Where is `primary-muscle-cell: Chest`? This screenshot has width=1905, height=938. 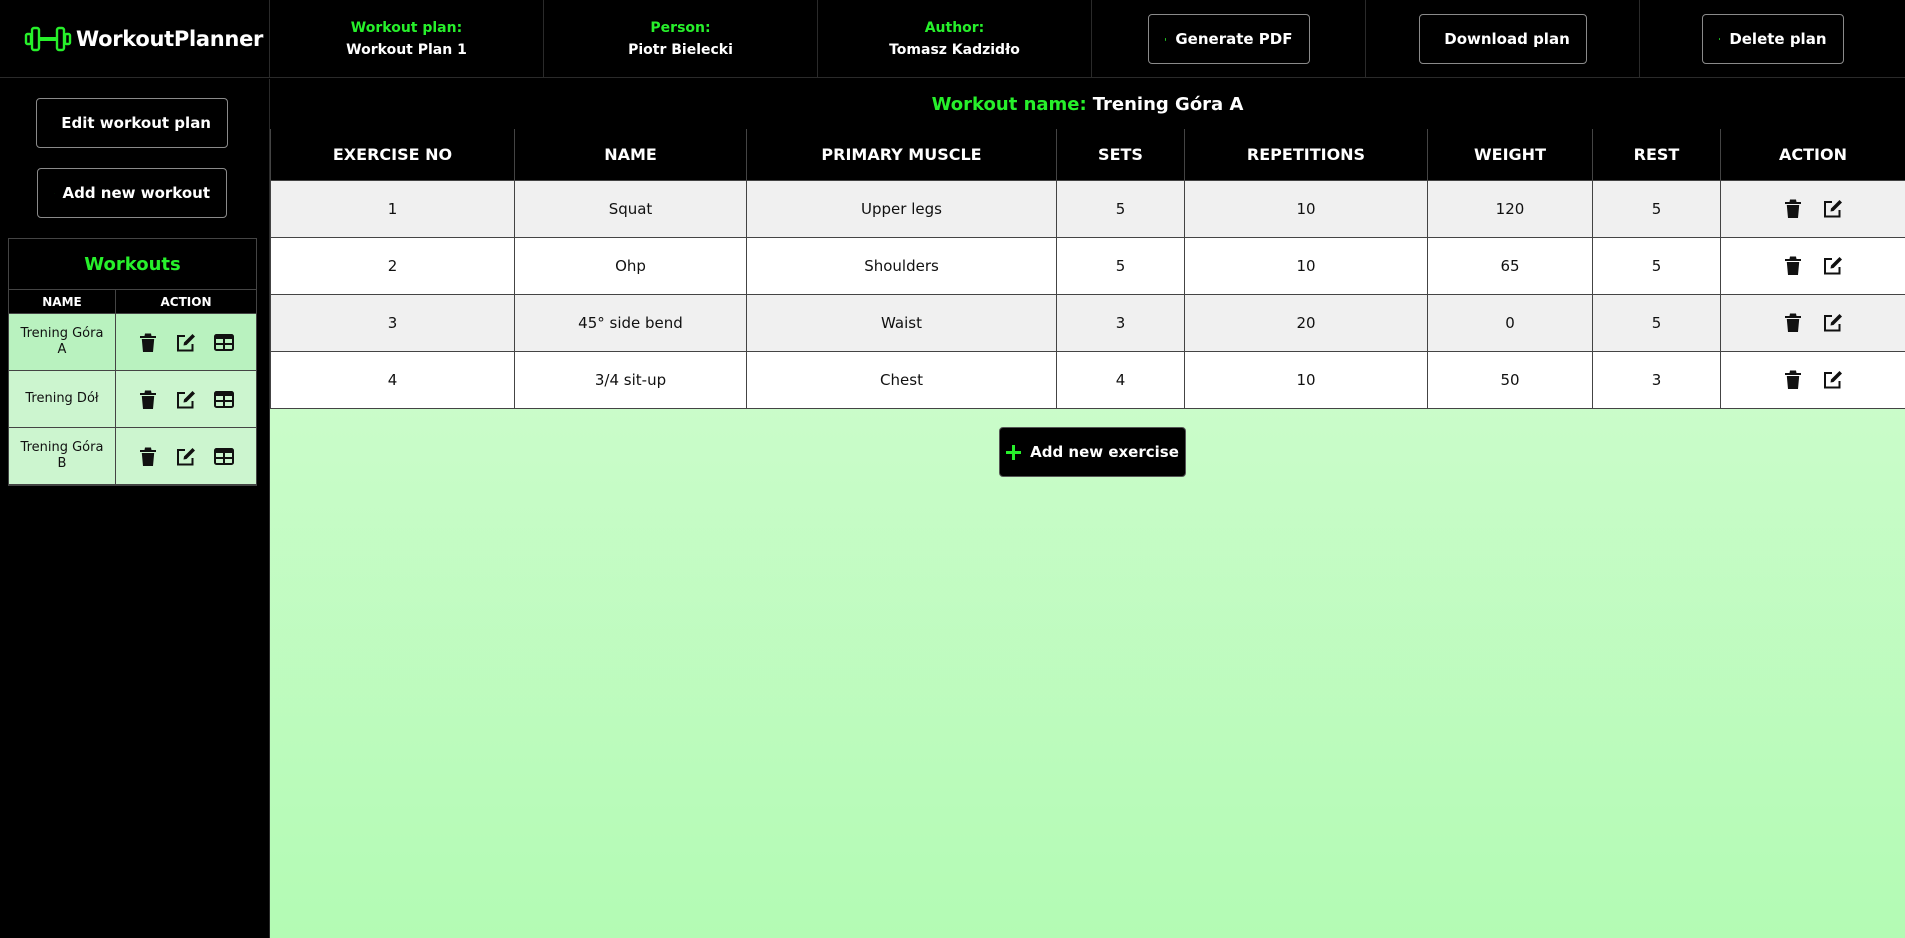
primary-muscle-cell: Chest is located at coordinates (901, 379).